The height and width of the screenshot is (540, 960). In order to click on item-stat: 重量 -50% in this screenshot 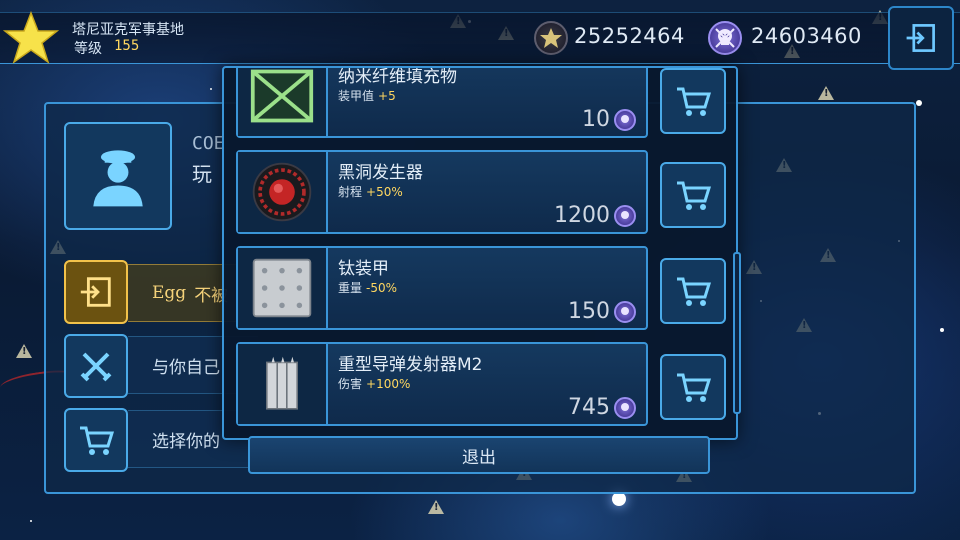, I will do `click(368, 288)`.